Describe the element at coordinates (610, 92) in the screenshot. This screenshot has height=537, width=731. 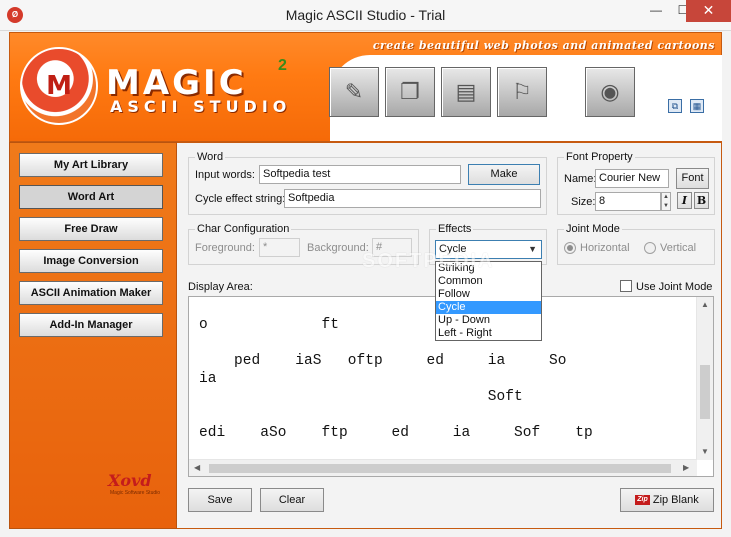
I see `globe-icon: ◉` at that location.